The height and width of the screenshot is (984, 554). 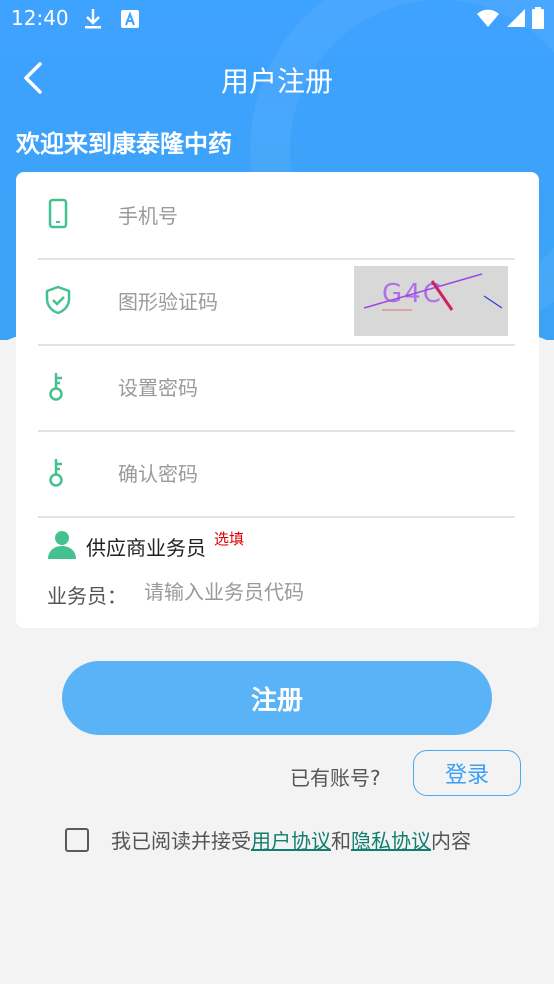 I want to click on phone-row, so click(x=276, y=216).